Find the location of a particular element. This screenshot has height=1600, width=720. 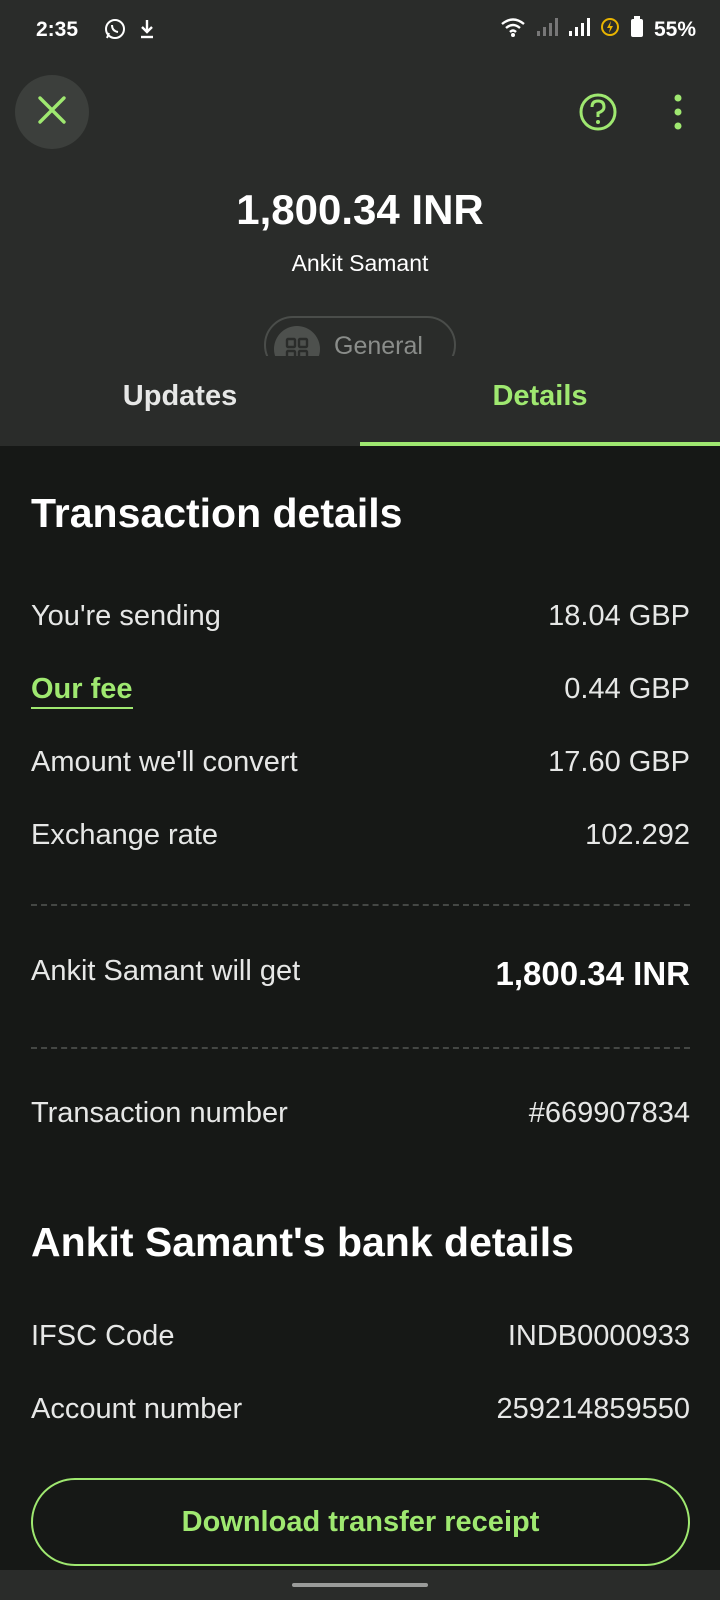

detail-row: You're sending 18.04 GBP is located at coordinates (360, 620).